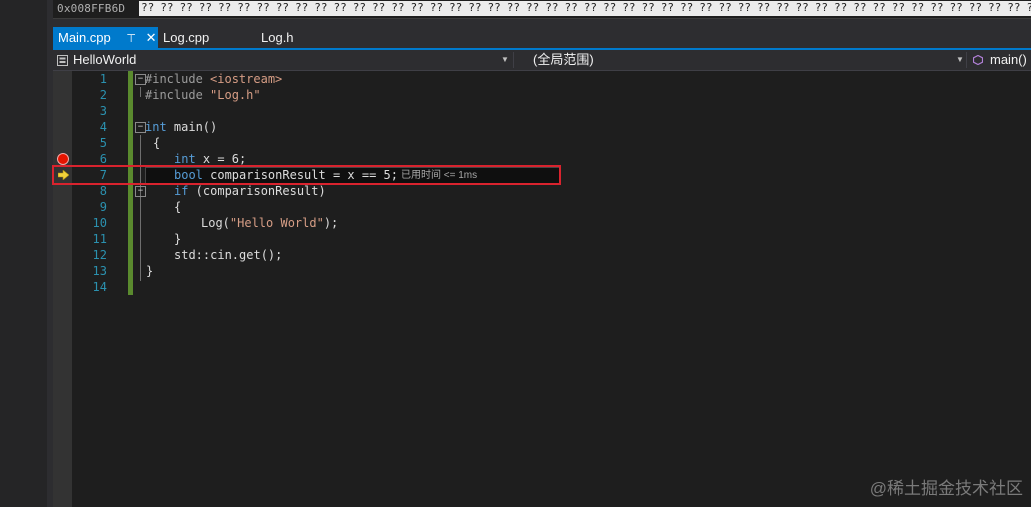  What do you see at coordinates (192, 127) in the screenshot?
I see `code-text: main()` at bounding box center [192, 127].